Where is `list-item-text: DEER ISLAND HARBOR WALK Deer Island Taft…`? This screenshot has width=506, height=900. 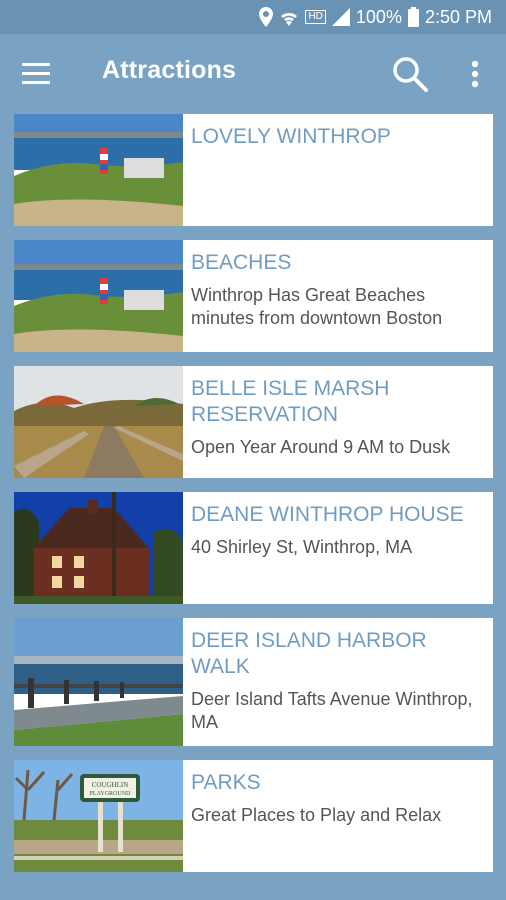
list-item-text: DEER ISLAND HARBOR WALK Deer Island Taft… is located at coordinates (338, 682).